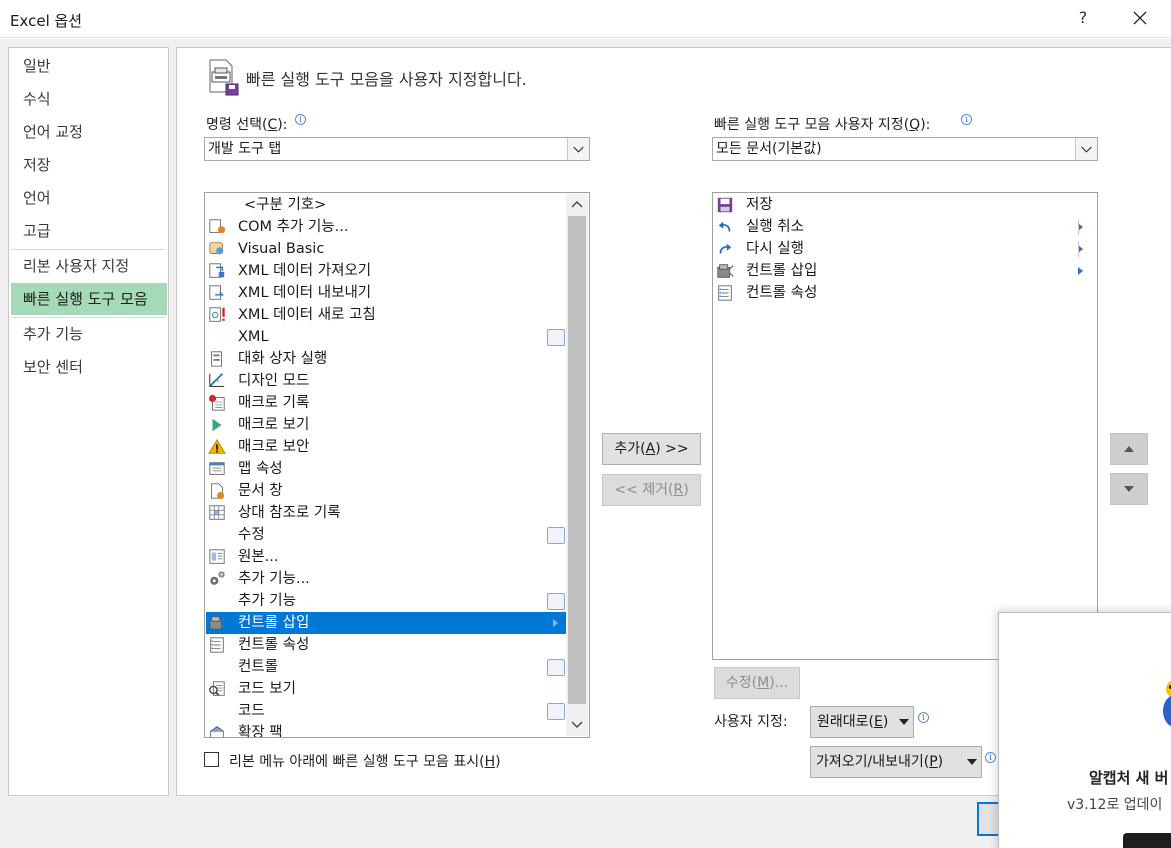  What do you see at coordinates (905, 149) in the screenshot?
I see `customize-toolbar-dropdown: 모든 문서(기본값)` at bounding box center [905, 149].